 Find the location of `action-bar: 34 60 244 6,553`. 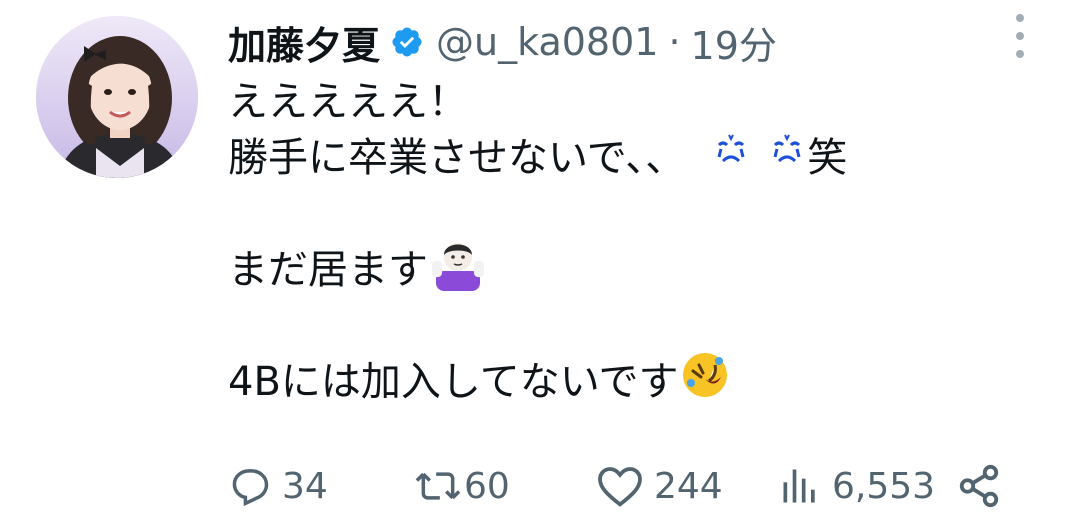

action-bar: 34 60 244 6,553 is located at coordinates (628, 486).